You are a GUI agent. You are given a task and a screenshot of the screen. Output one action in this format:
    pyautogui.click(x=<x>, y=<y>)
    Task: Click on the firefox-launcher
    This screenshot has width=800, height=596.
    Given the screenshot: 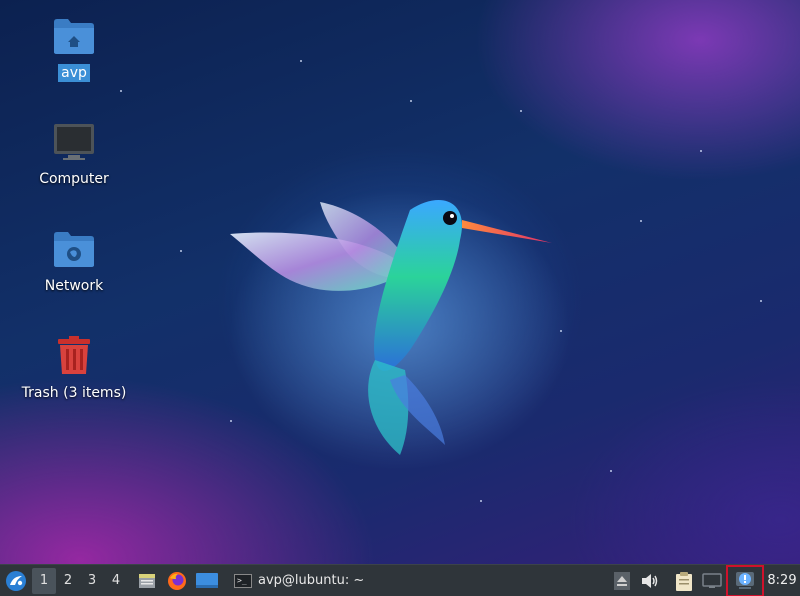 What is the action you would take?
    pyautogui.click(x=177, y=580)
    